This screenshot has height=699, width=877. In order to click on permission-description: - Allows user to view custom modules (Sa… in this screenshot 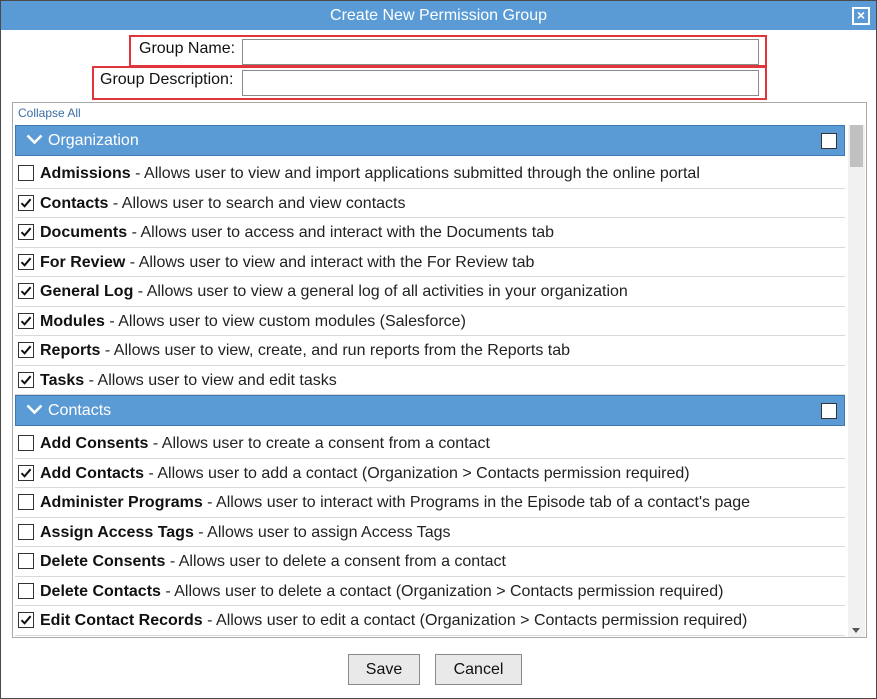, I will do `click(285, 321)`.